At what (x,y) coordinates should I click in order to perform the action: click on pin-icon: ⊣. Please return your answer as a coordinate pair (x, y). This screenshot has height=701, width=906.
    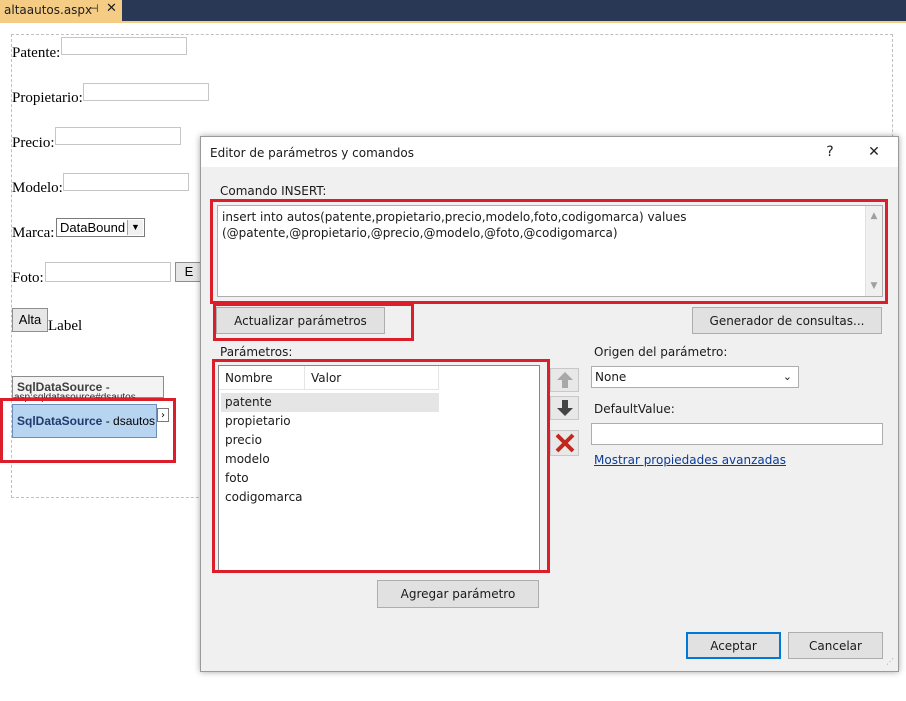
    Looking at the image, I should click on (94, 8).